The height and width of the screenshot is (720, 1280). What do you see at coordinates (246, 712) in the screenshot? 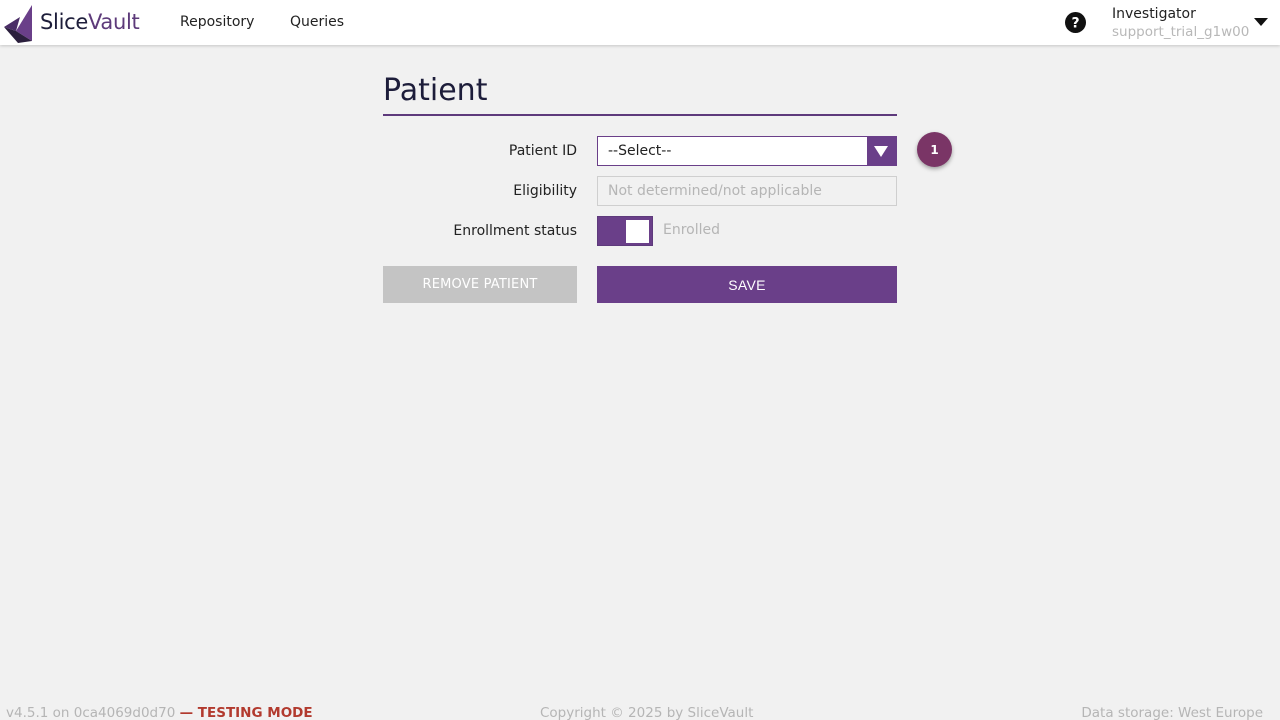
I see `testing-mode-label: — TESTING MODE` at bounding box center [246, 712].